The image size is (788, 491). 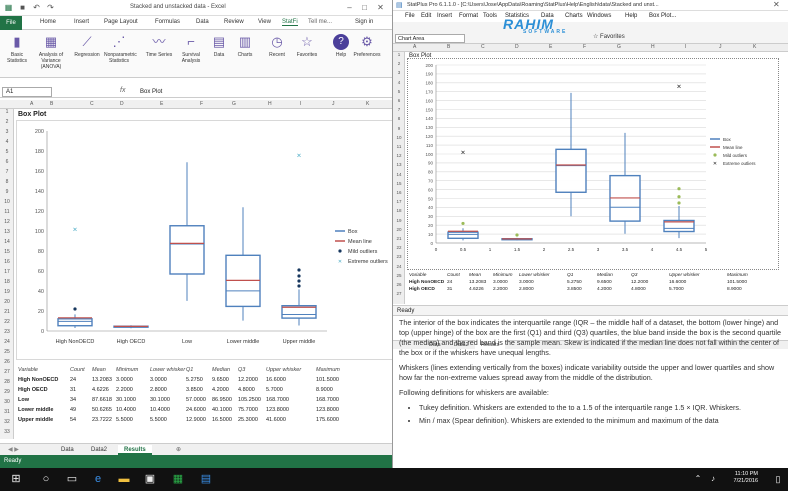 What do you see at coordinates (399, 72) in the screenshot?
I see `sp-row-header: 3` at bounding box center [399, 72].